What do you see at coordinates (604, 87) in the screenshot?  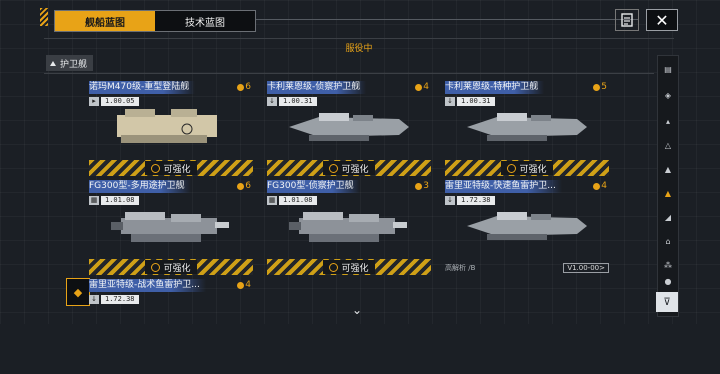 I see `tier-value: 5` at bounding box center [604, 87].